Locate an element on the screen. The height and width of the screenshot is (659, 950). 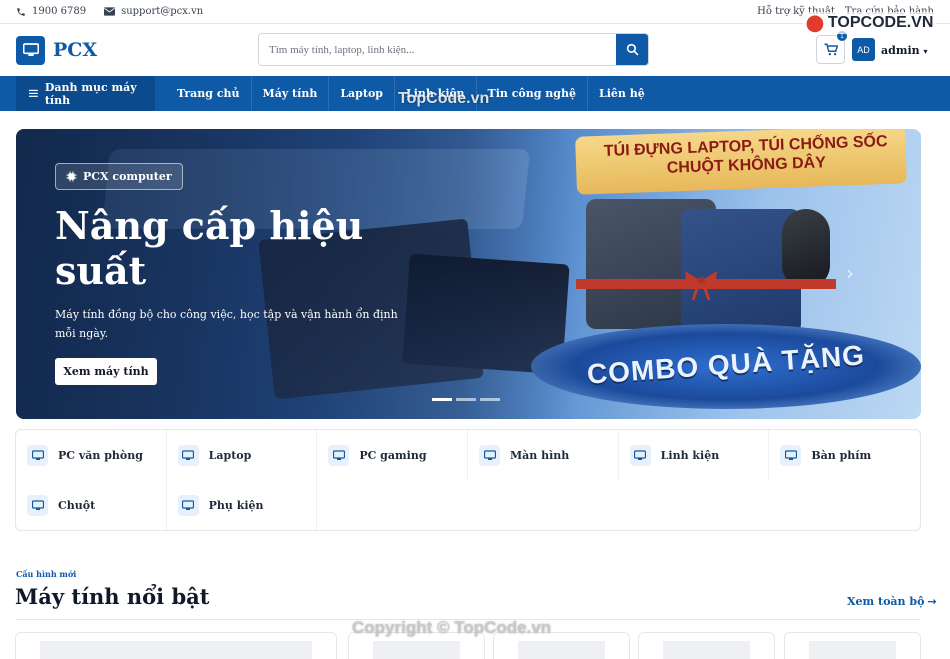
monitor-logo-icon is located at coordinates (30, 50).